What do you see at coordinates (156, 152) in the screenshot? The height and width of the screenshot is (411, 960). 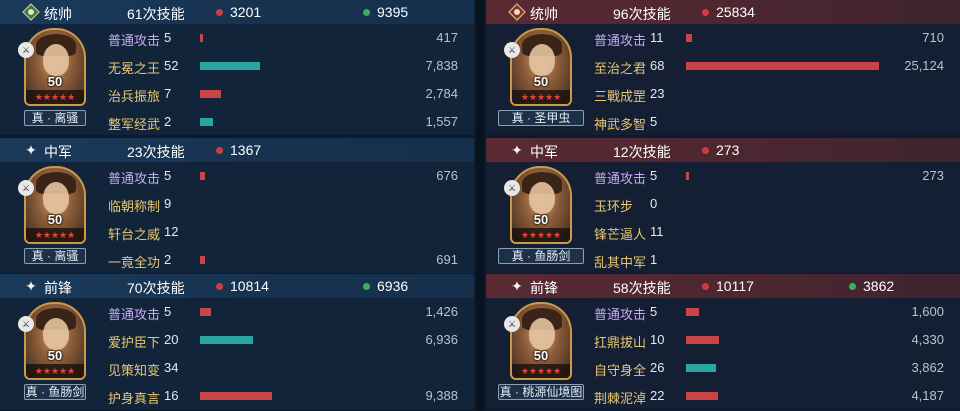 I see `skill-count: 23次技能` at bounding box center [156, 152].